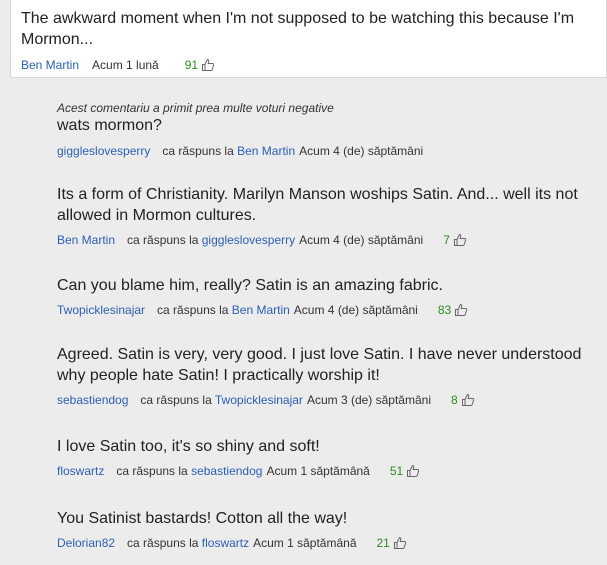  Describe the element at coordinates (189, 471) in the screenshot. I see `reply-to: ca răspuns la sebastiendog` at that location.